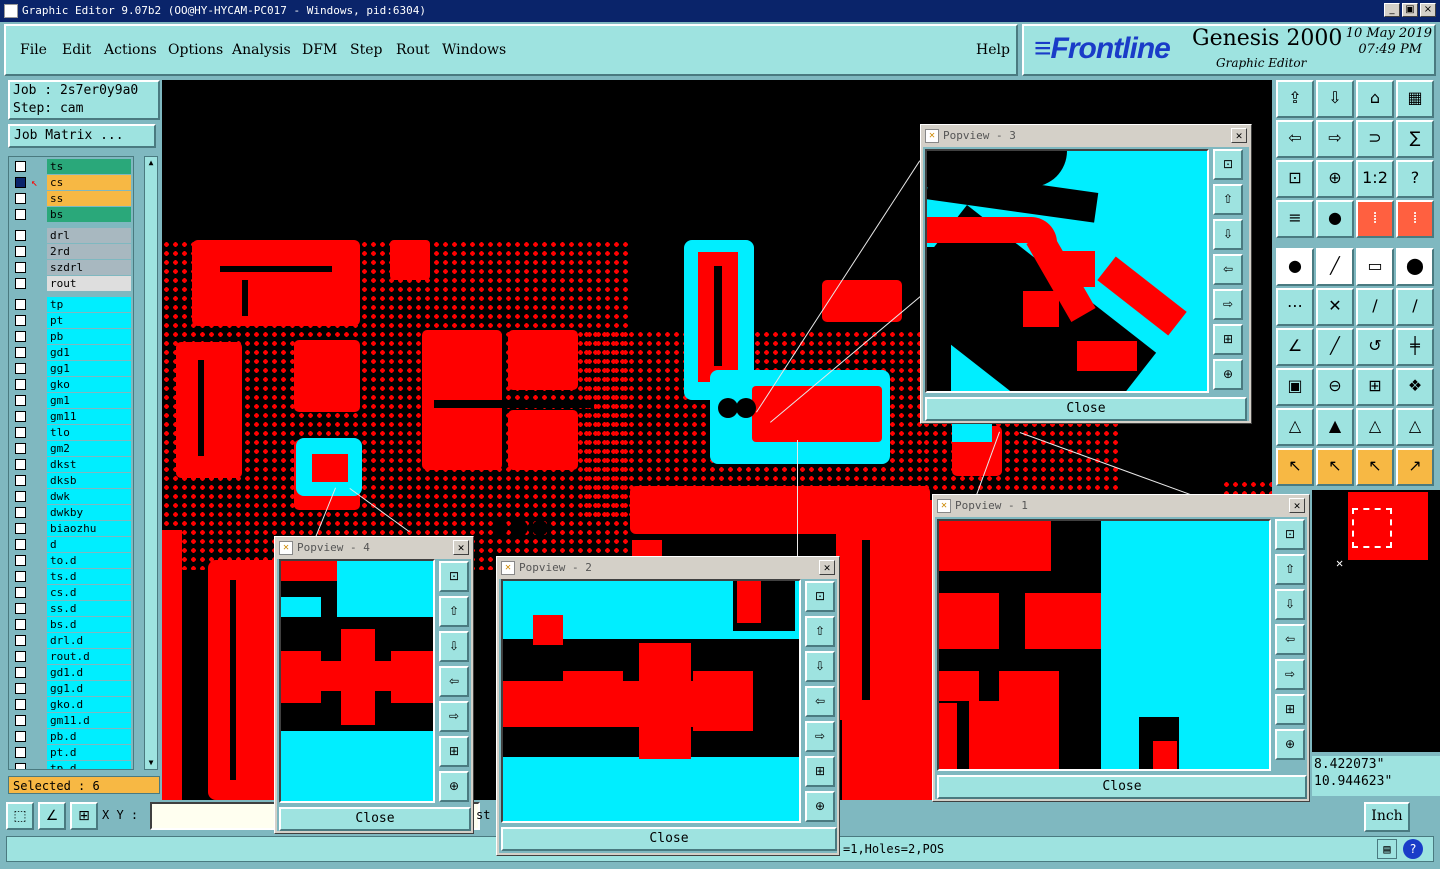 The height and width of the screenshot is (869, 1440). I want to click on zoom-center-icon: ⊕, so click(1335, 179).